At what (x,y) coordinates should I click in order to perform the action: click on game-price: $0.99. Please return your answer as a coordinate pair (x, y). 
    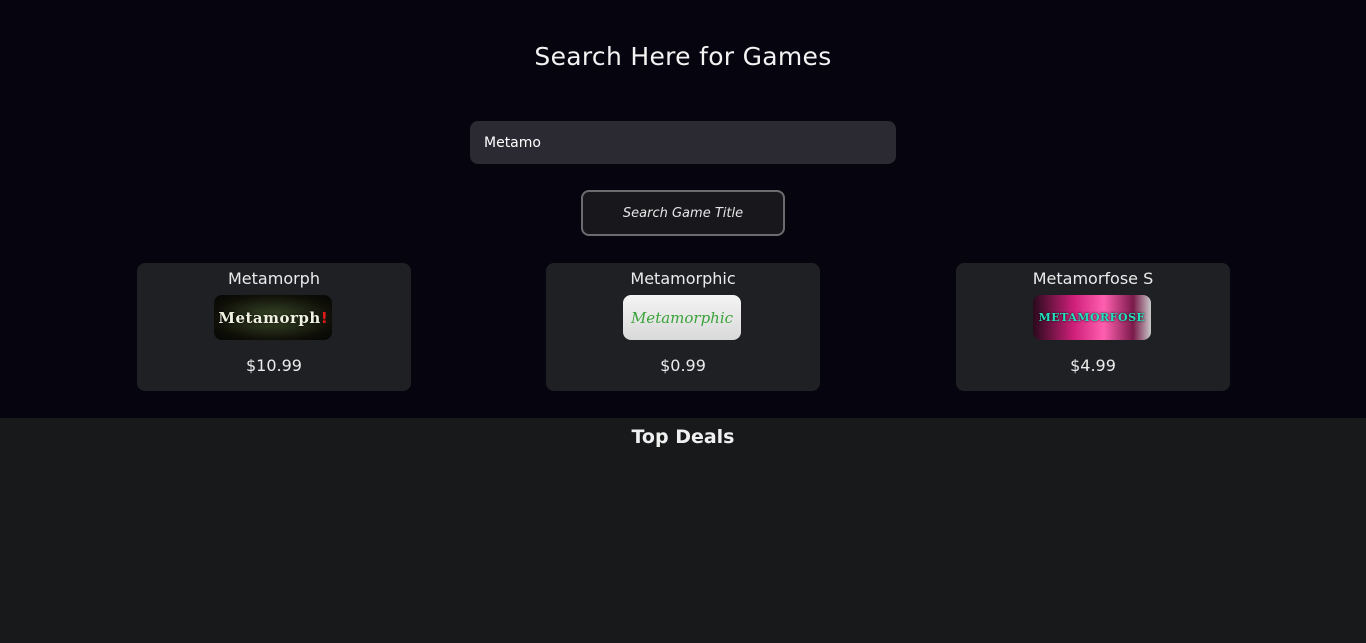
    Looking at the image, I should click on (683, 365).